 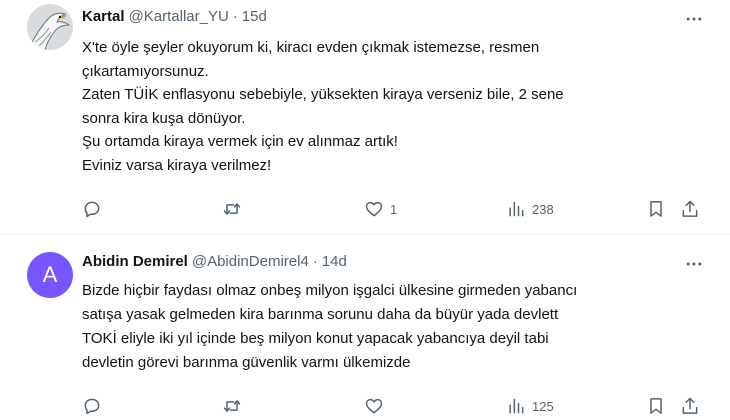 What do you see at coordinates (177, 165) in the screenshot?
I see `tweet-text-line: Eviniz varsa kiraya verilmez!` at bounding box center [177, 165].